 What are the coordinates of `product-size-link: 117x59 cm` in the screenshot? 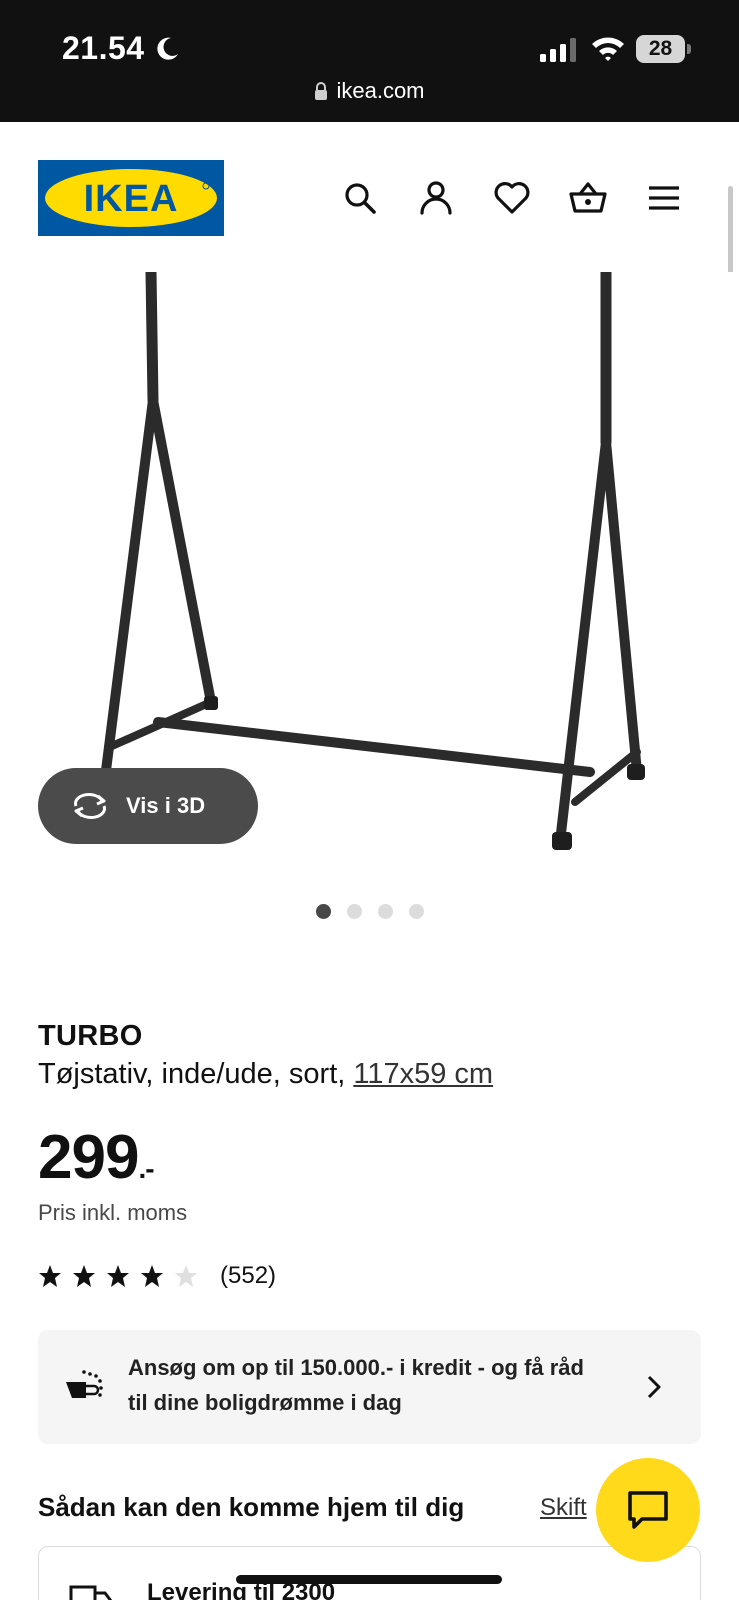 It's located at (423, 1074).